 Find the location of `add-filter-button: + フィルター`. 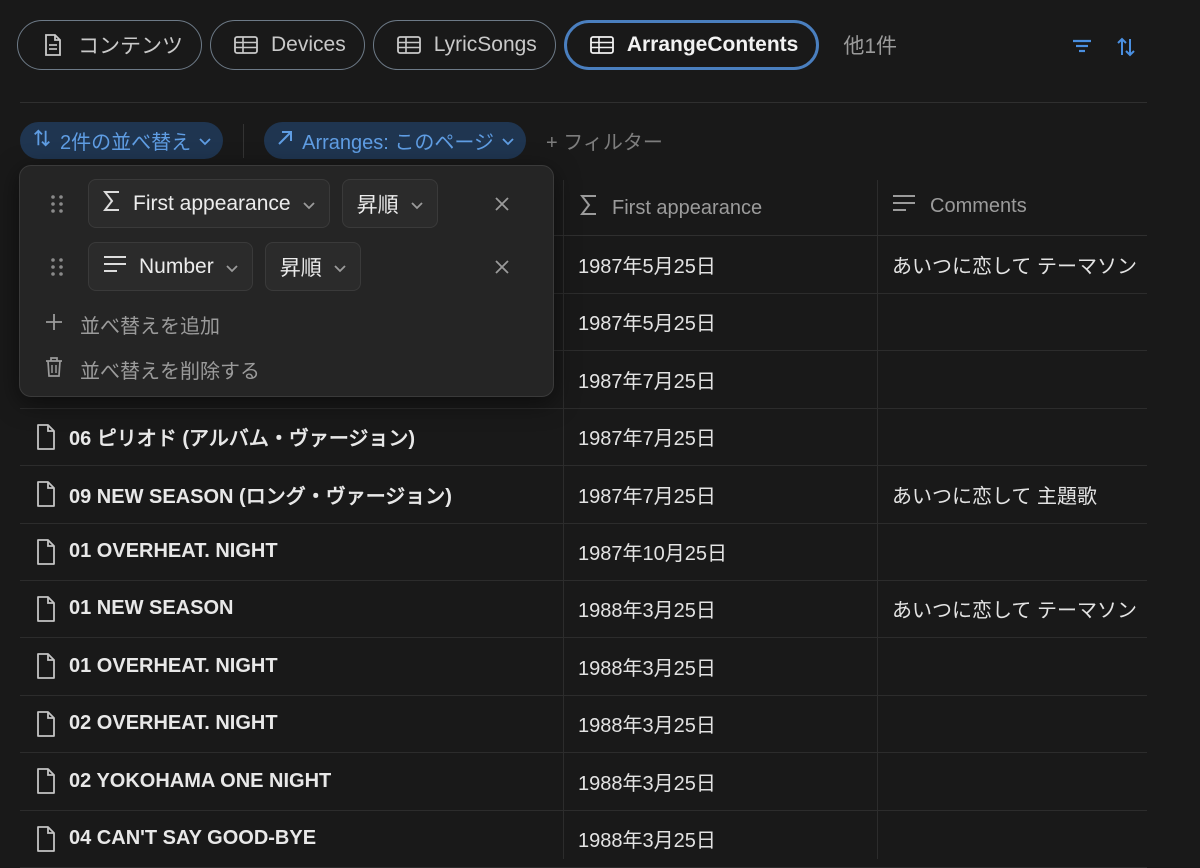

add-filter-button: + フィルター is located at coordinates (604, 140).